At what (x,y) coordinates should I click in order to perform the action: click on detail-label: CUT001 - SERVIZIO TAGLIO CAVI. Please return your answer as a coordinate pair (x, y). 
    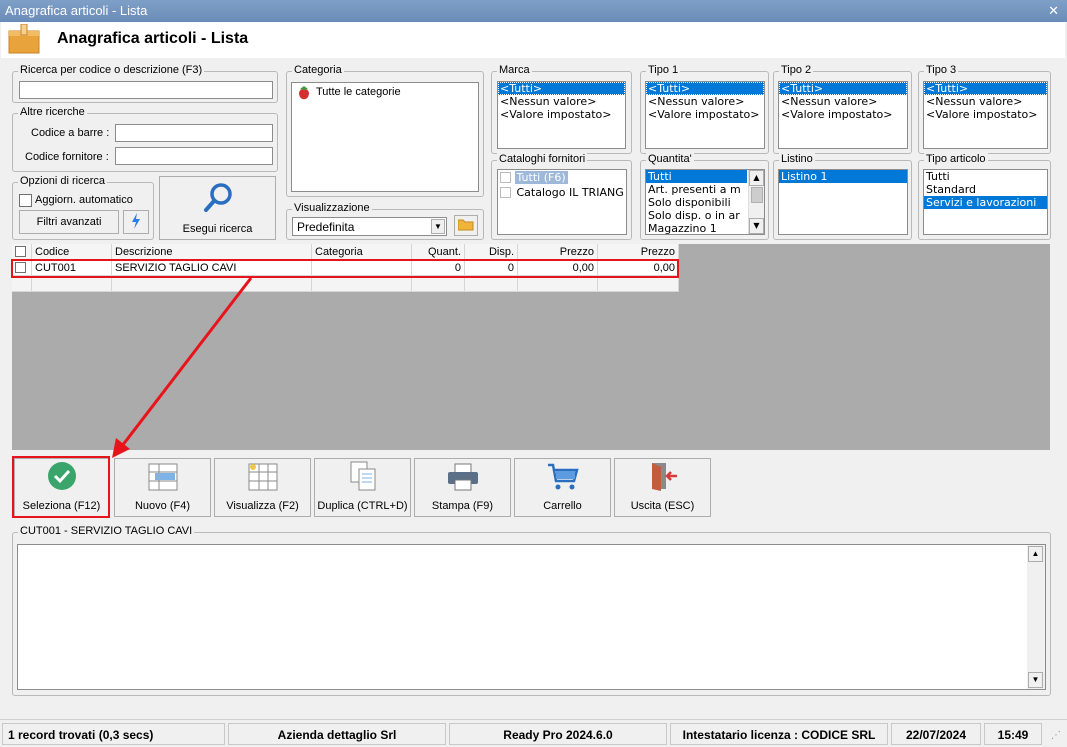
    Looking at the image, I should click on (106, 531).